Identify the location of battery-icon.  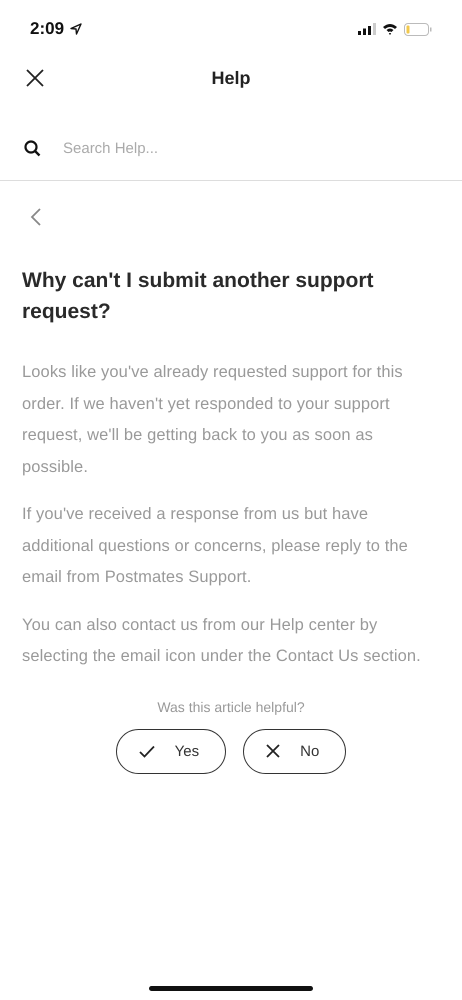
(418, 29).